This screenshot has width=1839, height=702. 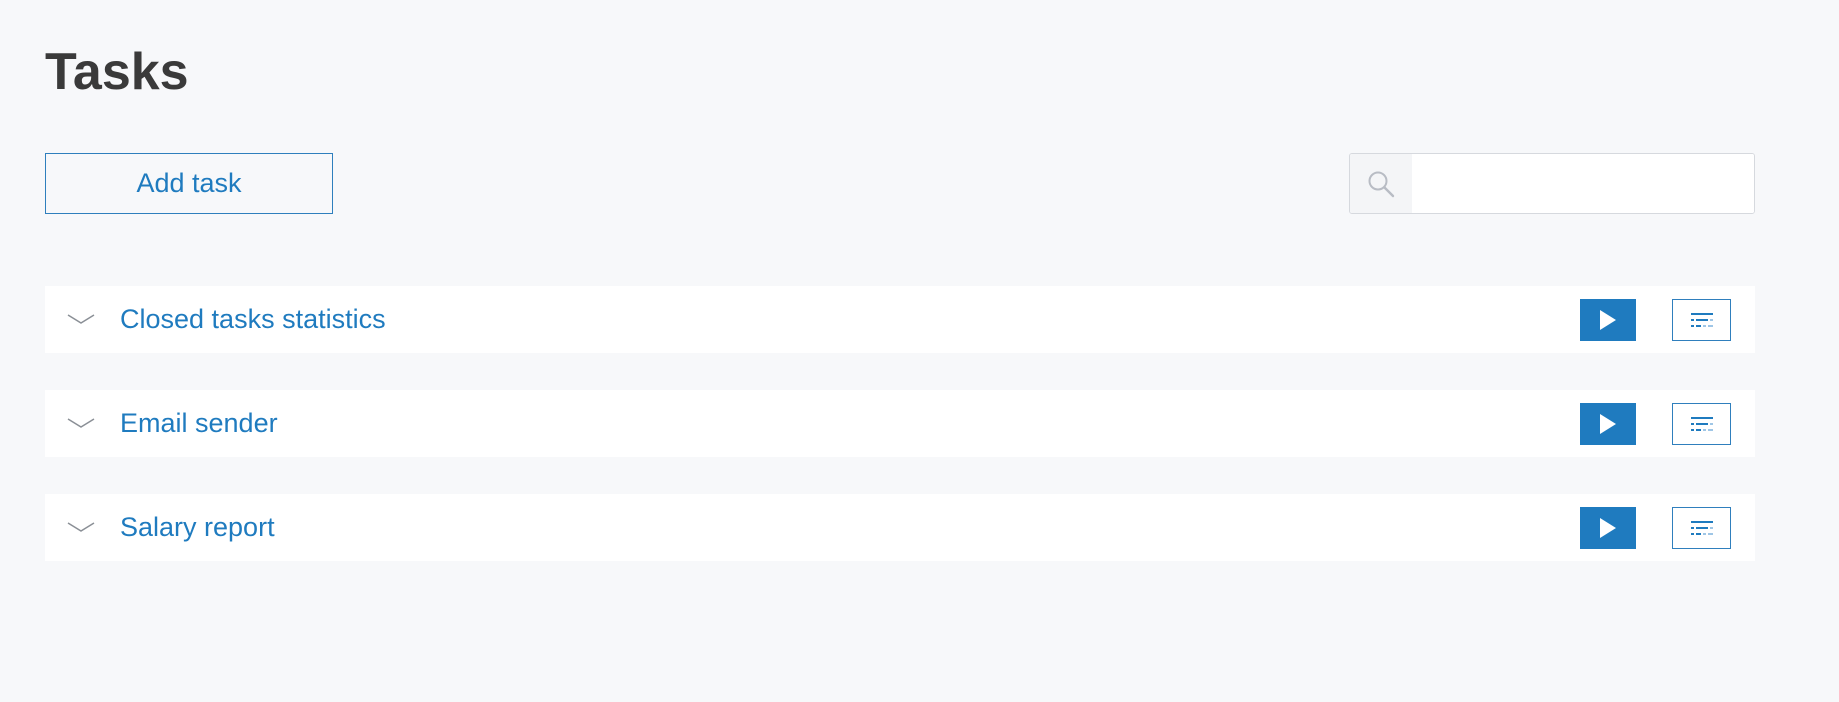 What do you see at coordinates (117, 72) in the screenshot?
I see `page-title: Tasks` at bounding box center [117, 72].